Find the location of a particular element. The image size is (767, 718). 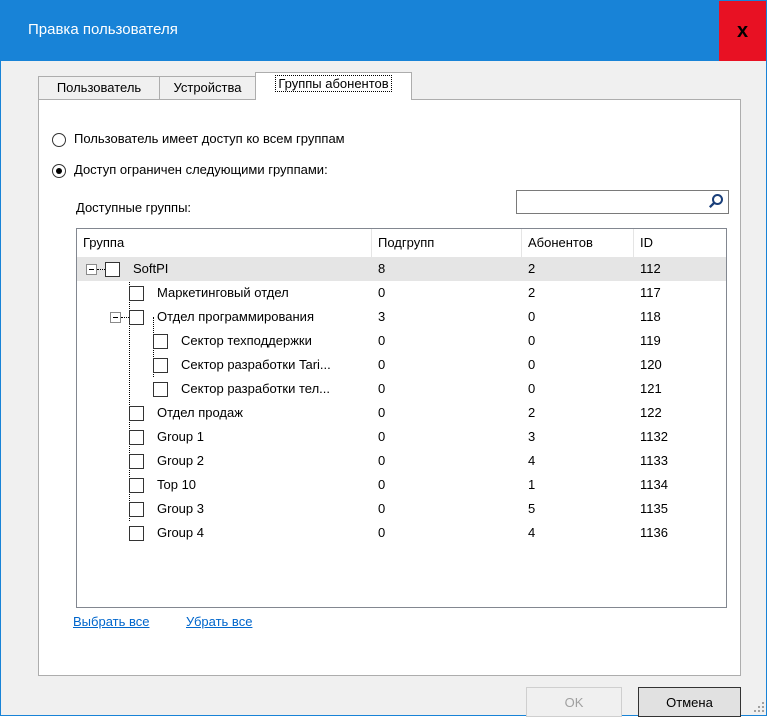

column-header-group: Группа is located at coordinates (224, 243).